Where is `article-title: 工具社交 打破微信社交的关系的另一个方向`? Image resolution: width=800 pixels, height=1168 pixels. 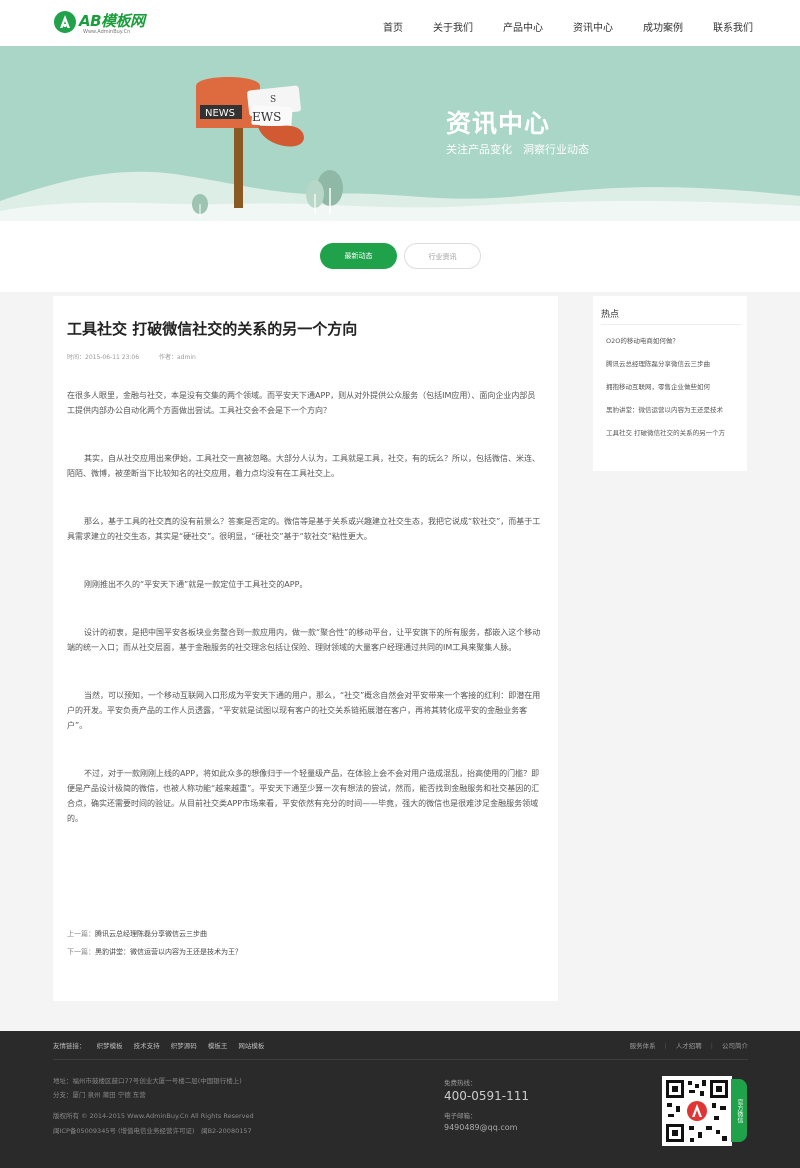 article-title: 工具社交 打破微信社交的关系的另一个方向 is located at coordinates (212, 329).